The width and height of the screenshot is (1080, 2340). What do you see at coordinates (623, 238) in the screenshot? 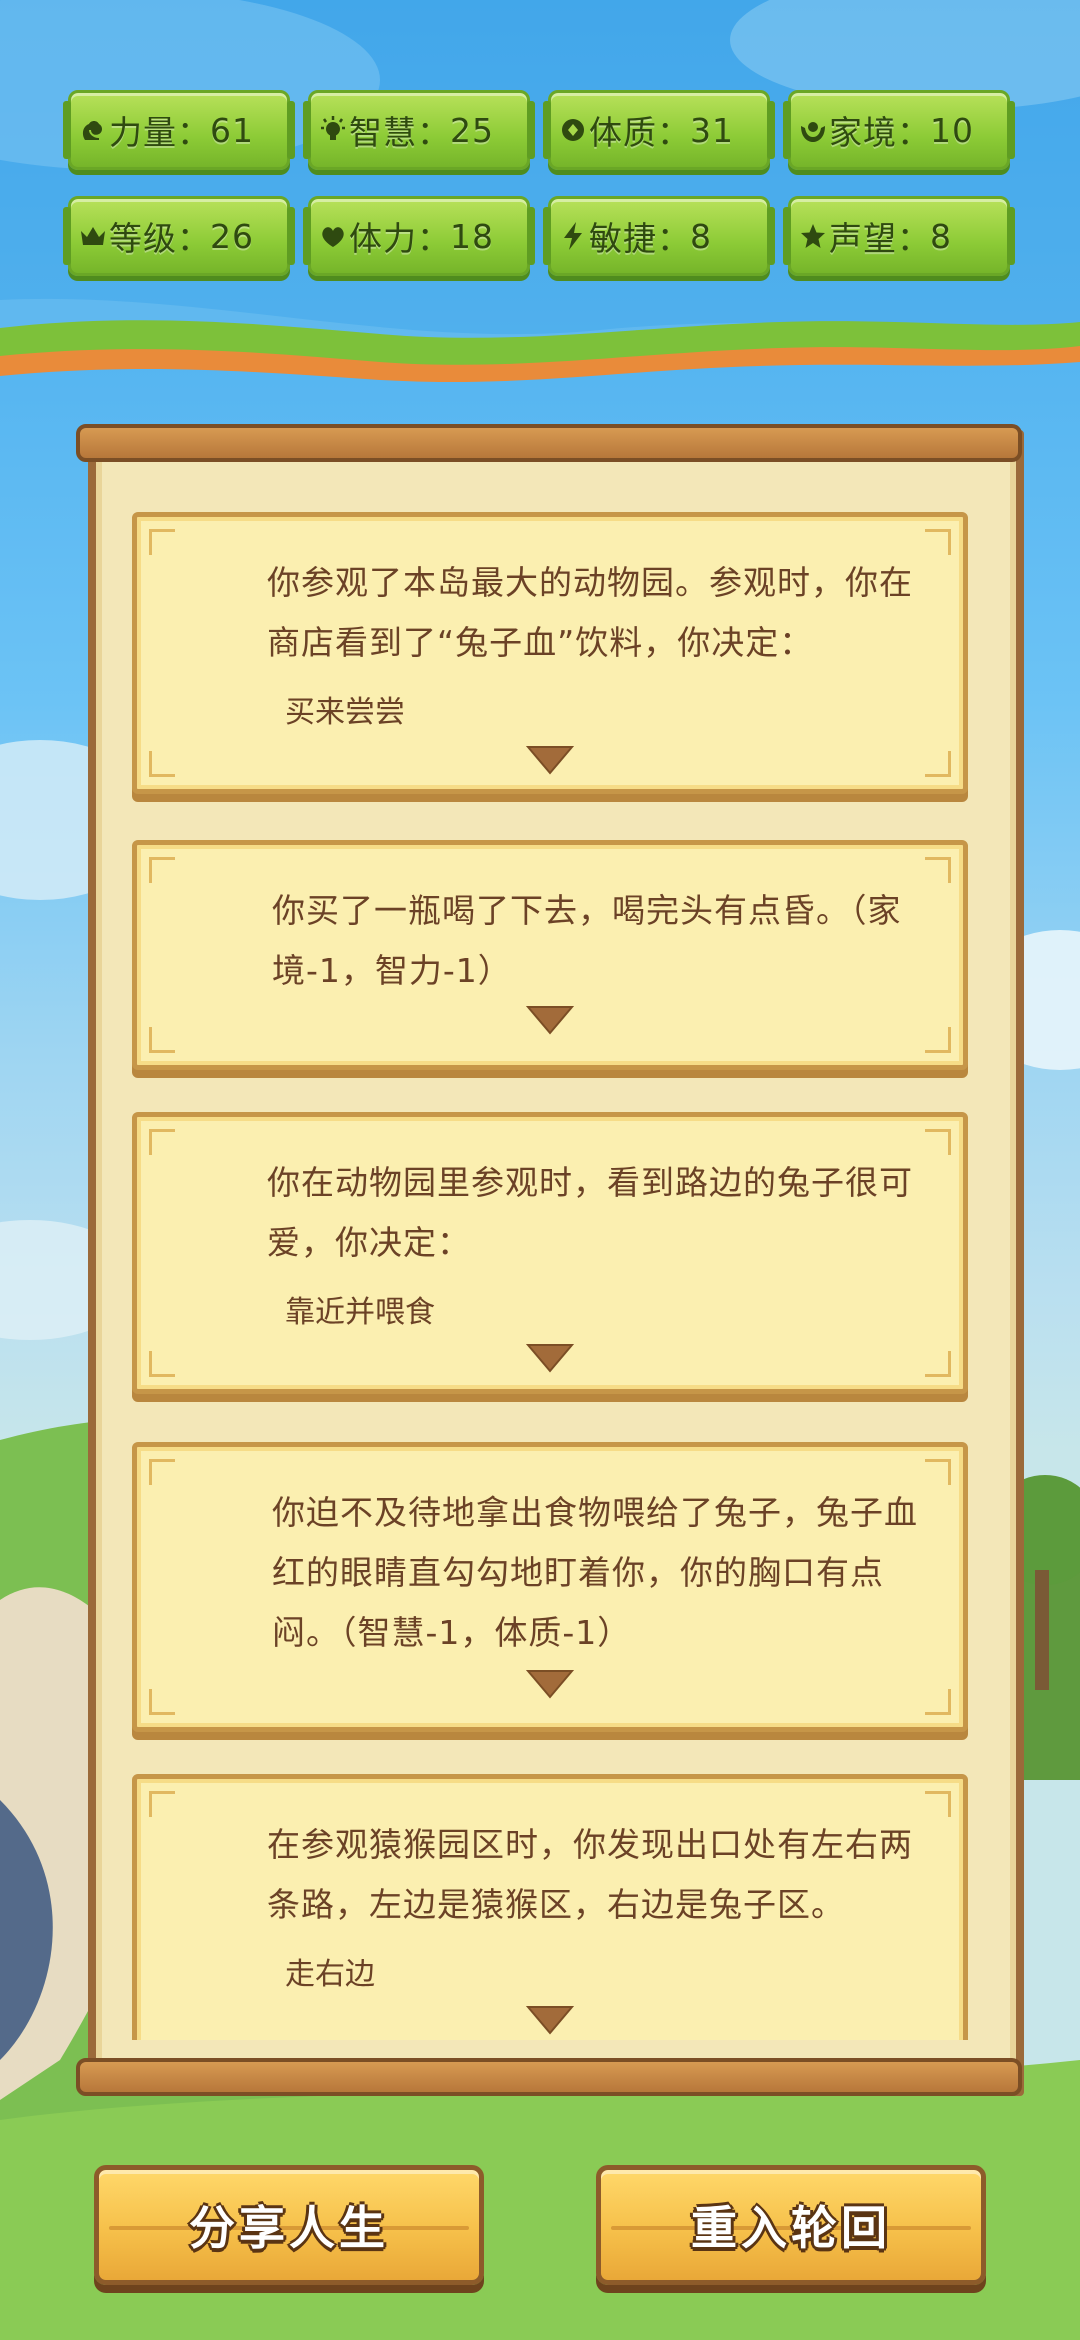
I see `stat-label: 敏捷` at bounding box center [623, 238].